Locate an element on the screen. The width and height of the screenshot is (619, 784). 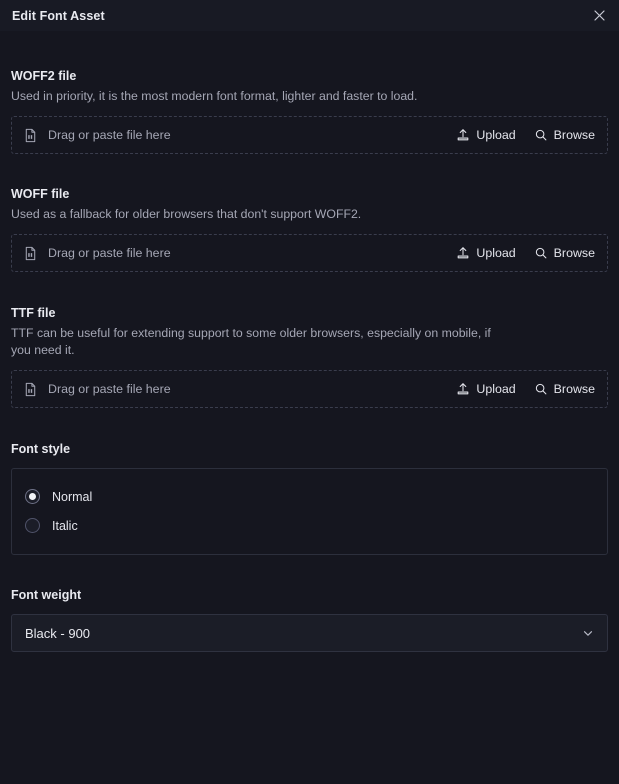
font-style-option-italic: Italic is located at coordinates (309, 525).